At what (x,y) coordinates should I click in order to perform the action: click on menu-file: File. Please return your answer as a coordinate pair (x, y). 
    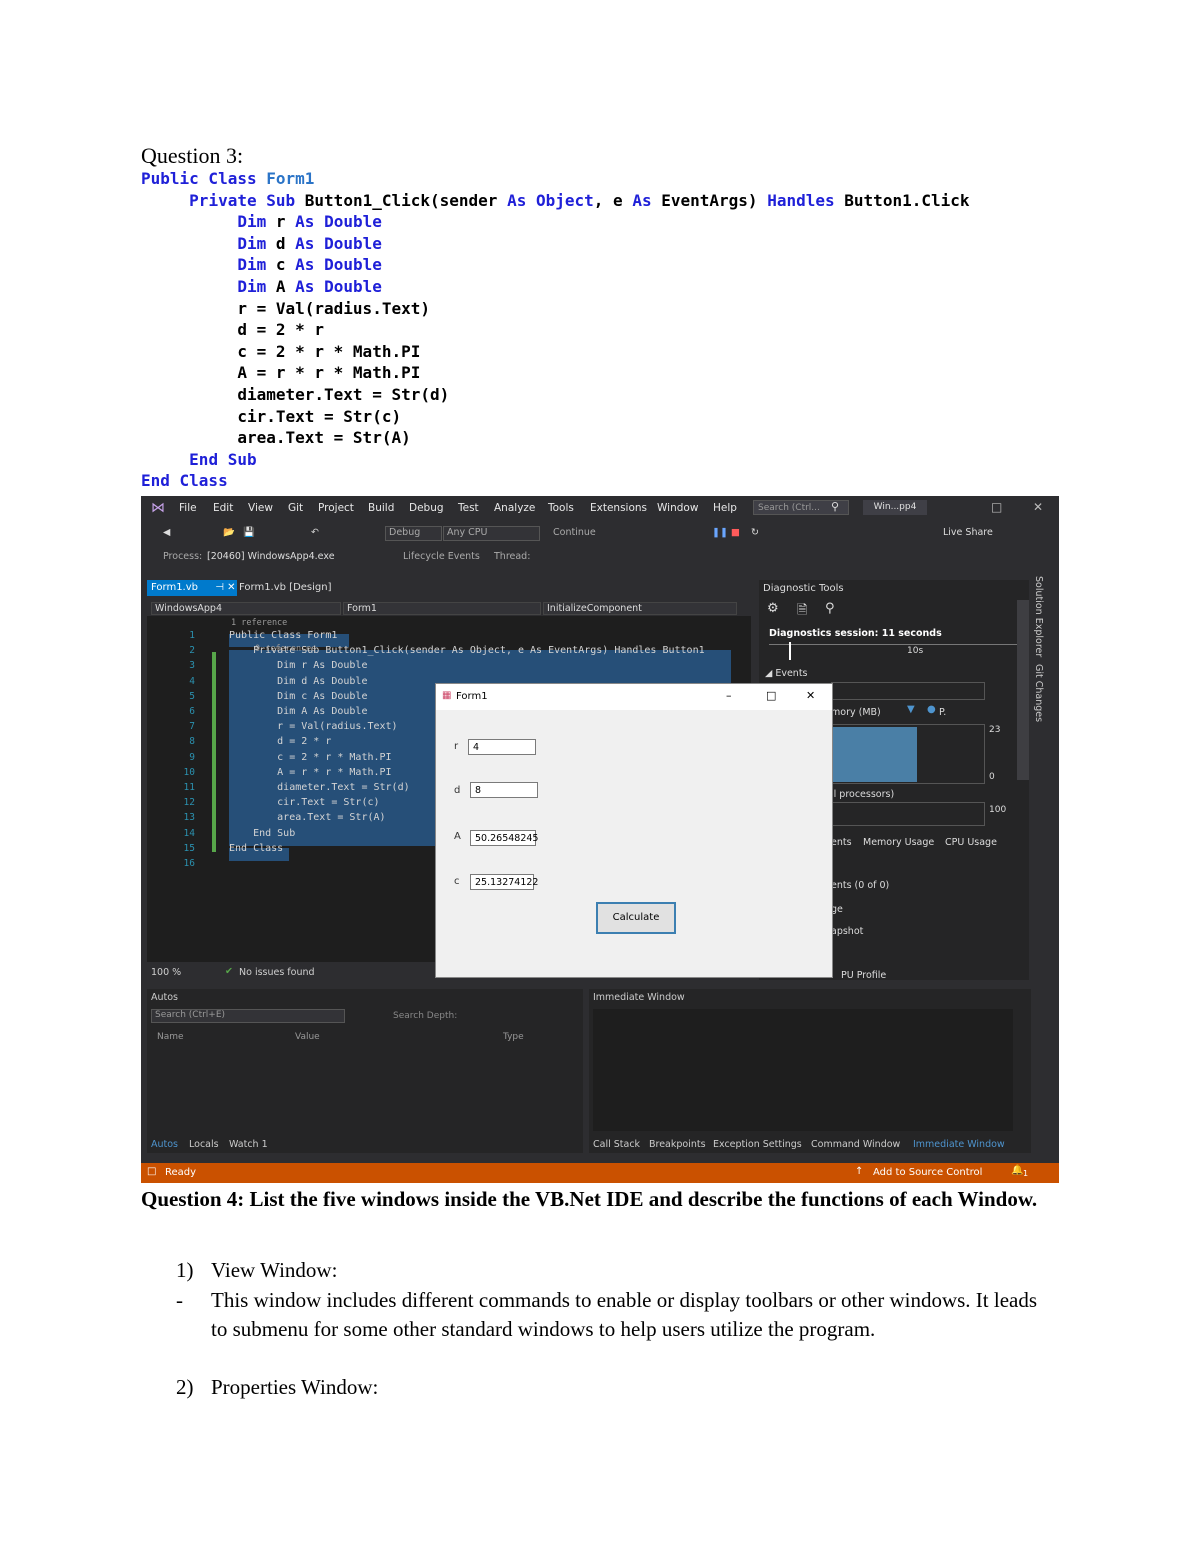
    Looking at the image, I should click on (188, 508).